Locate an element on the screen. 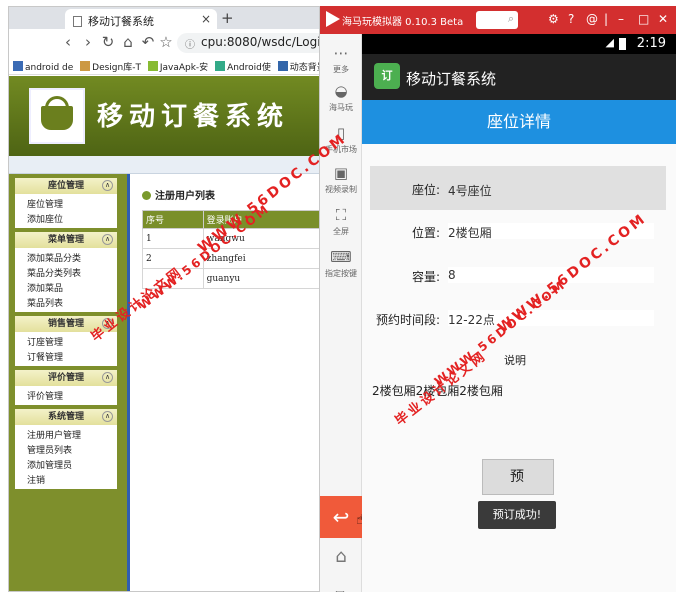 The width and height of the screenshot is (690, 599). sidebar-item: 订餐管理 is located at coordinates (66, 355).